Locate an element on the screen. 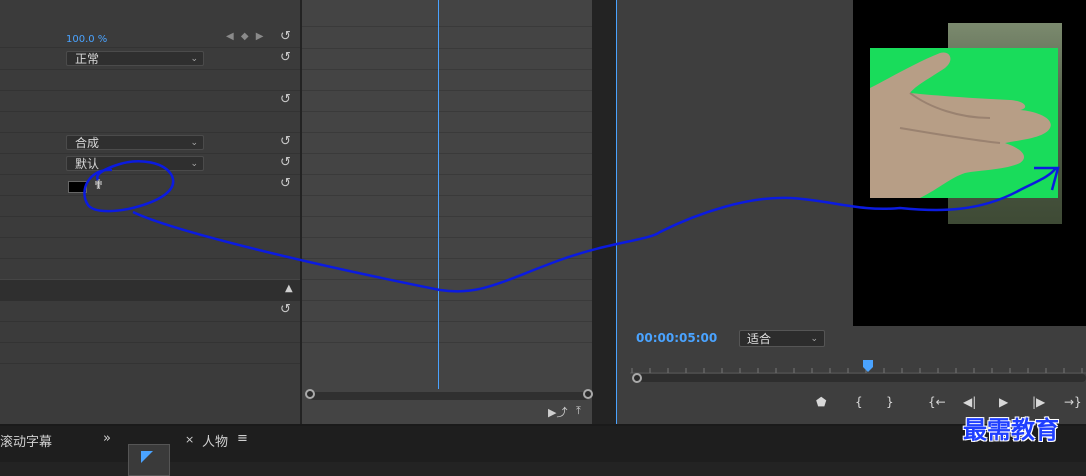 Image resolution: width=1086 pixels, height=476 pixels. export-icon: ⤒ is located at coordinates (578, 411).